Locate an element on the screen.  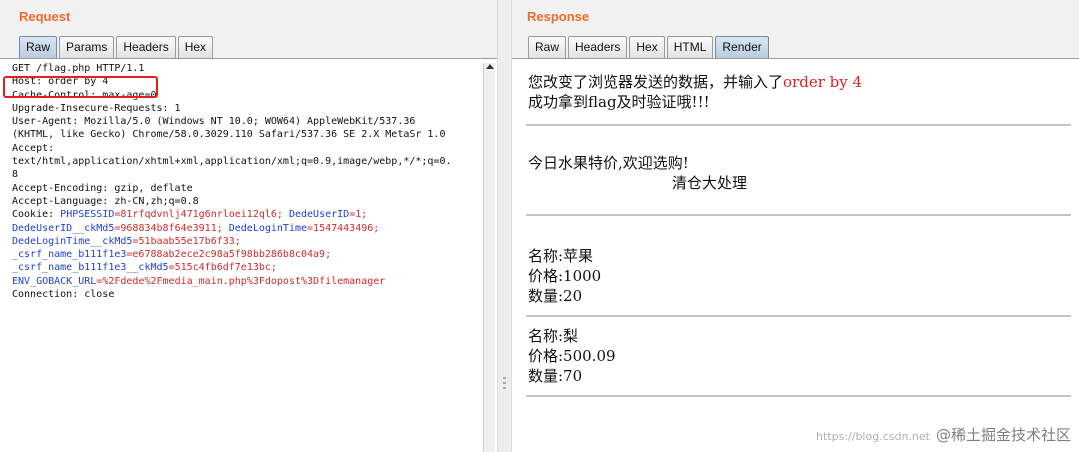
request-line: 8 is located at coordinates (15, 175).